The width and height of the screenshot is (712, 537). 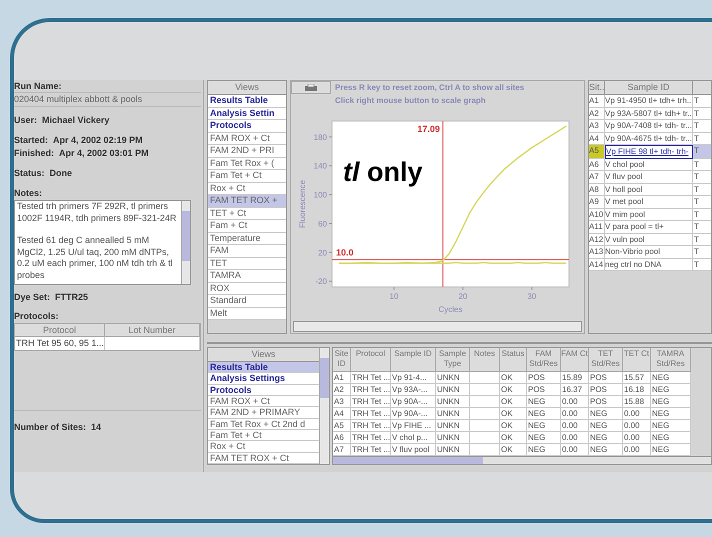 I want to click on threshold-value: 10.0, so click(x=345, y=253).